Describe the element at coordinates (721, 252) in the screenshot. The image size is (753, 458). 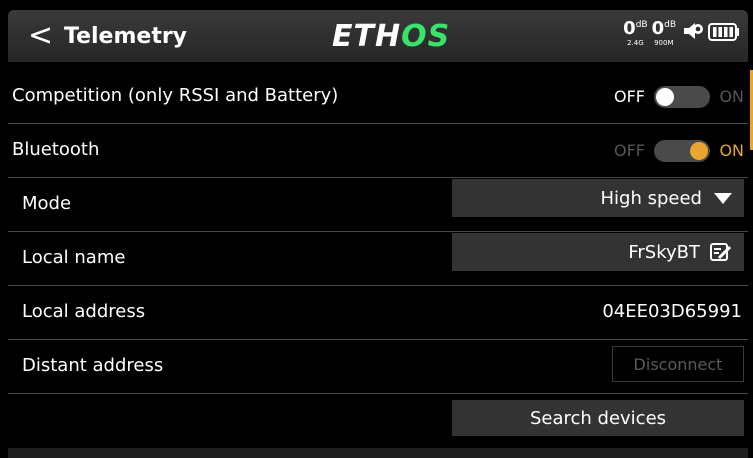
I see `edit-icon` at that location.